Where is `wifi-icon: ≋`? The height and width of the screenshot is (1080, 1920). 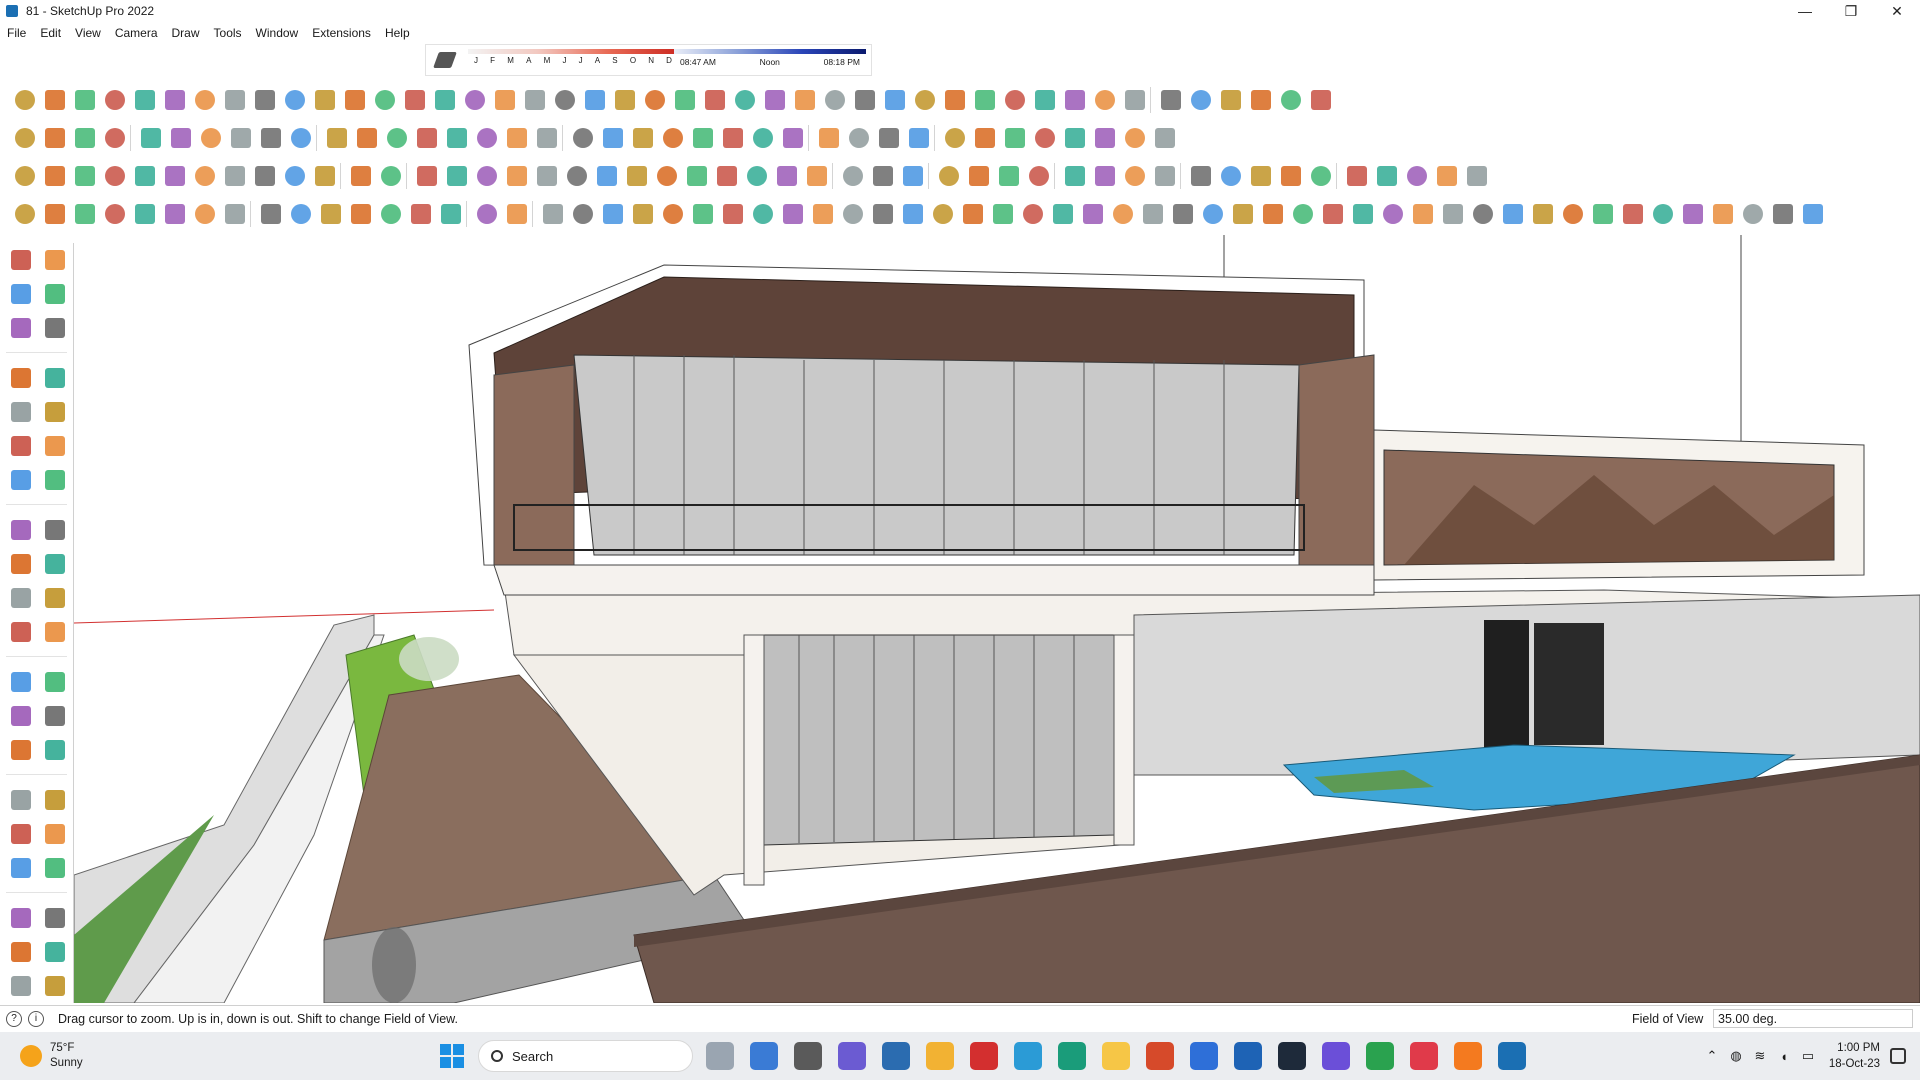
wifi-icon: ≋ is located at coordinates (1760, 1056).